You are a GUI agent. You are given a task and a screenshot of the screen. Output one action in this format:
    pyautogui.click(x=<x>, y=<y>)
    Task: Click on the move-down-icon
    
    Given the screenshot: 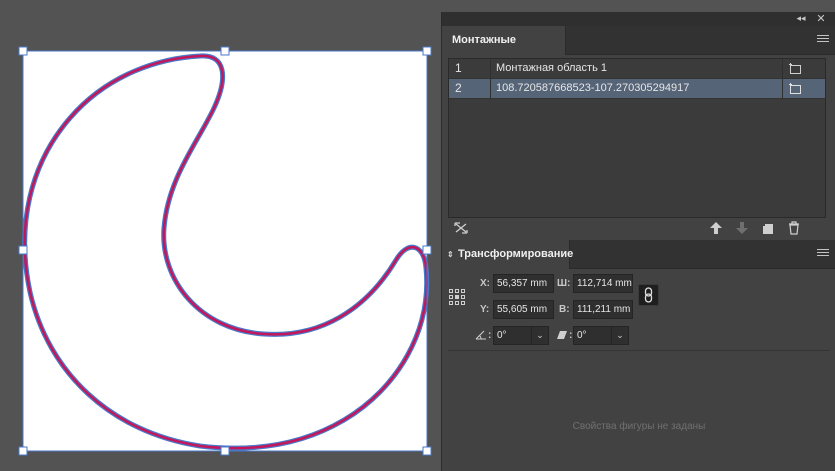 What is the action you would take?
    pyautogui.click(x=742, y=228)
    